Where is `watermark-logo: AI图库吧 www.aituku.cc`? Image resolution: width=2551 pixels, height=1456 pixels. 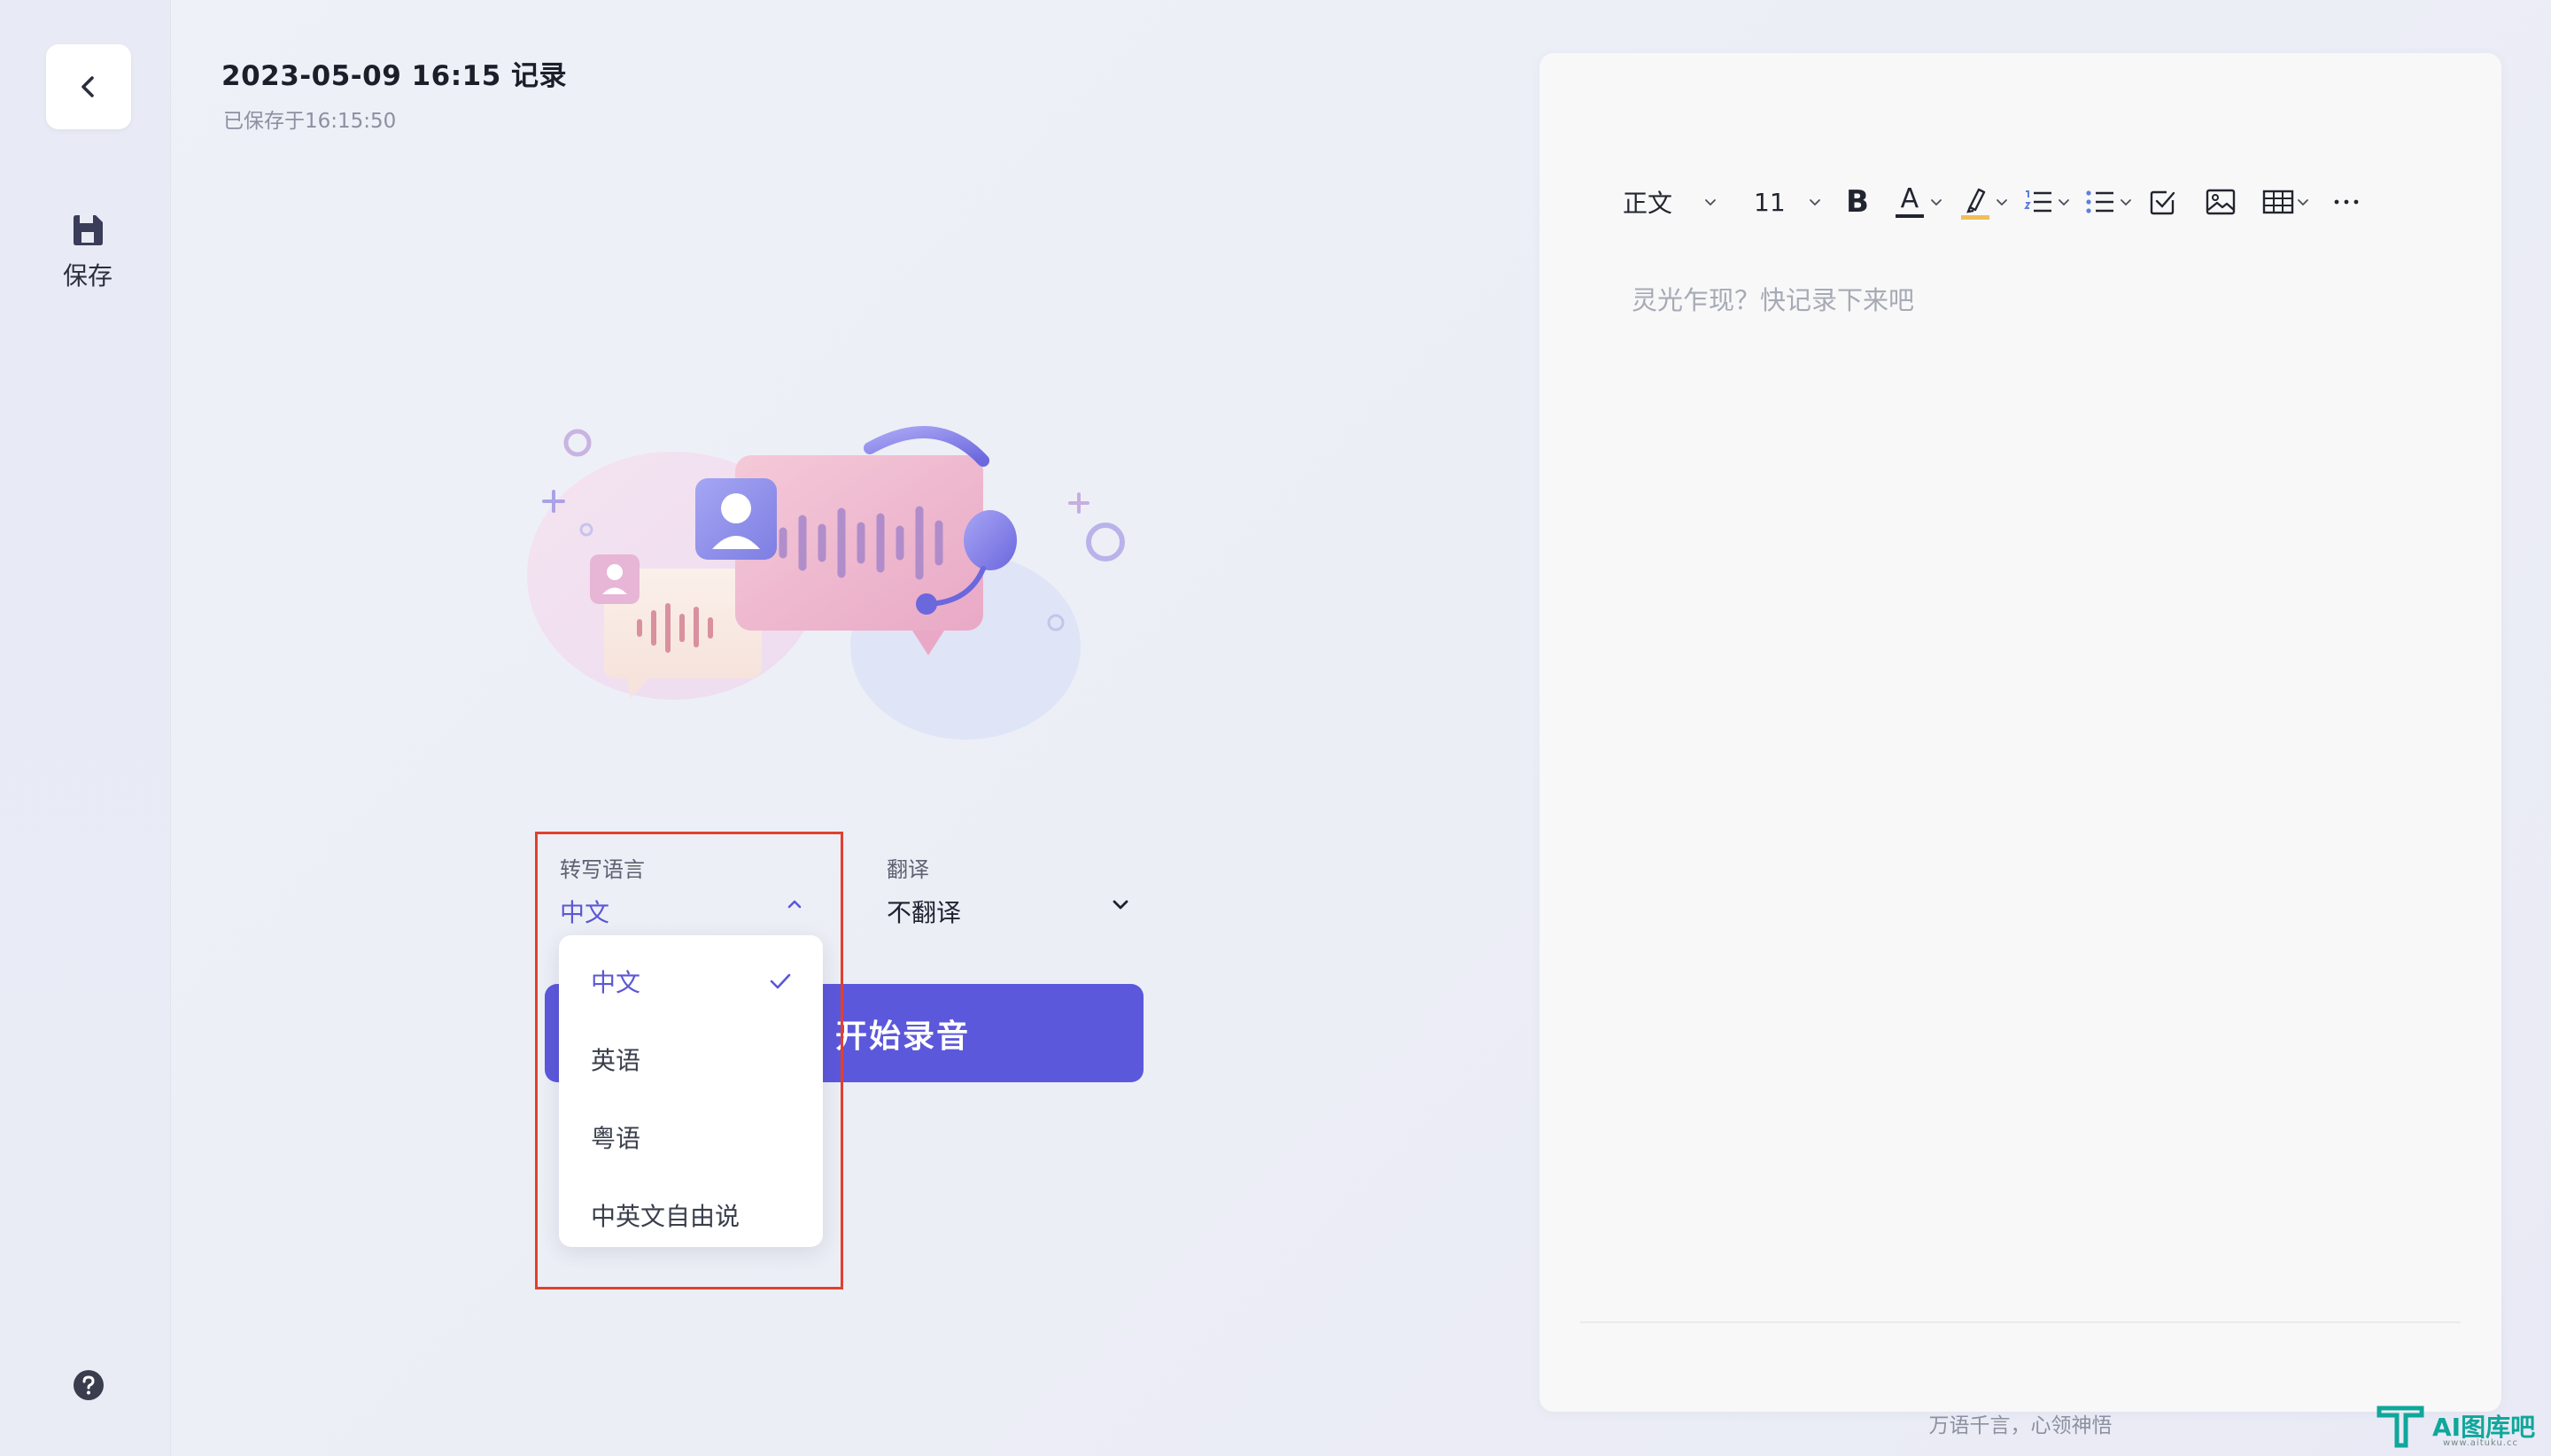
watermark-logo: AI图库吧 www.aituku.cc is located at coordinates (2462, 1426).